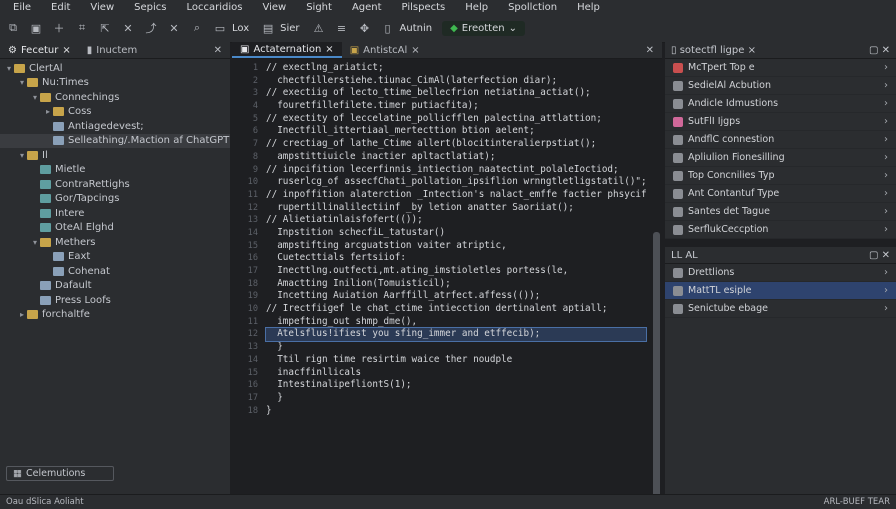 The height and width of the screenshot is (509, 896). I want to click on tree-node: Cohenat, so click(115, 271).